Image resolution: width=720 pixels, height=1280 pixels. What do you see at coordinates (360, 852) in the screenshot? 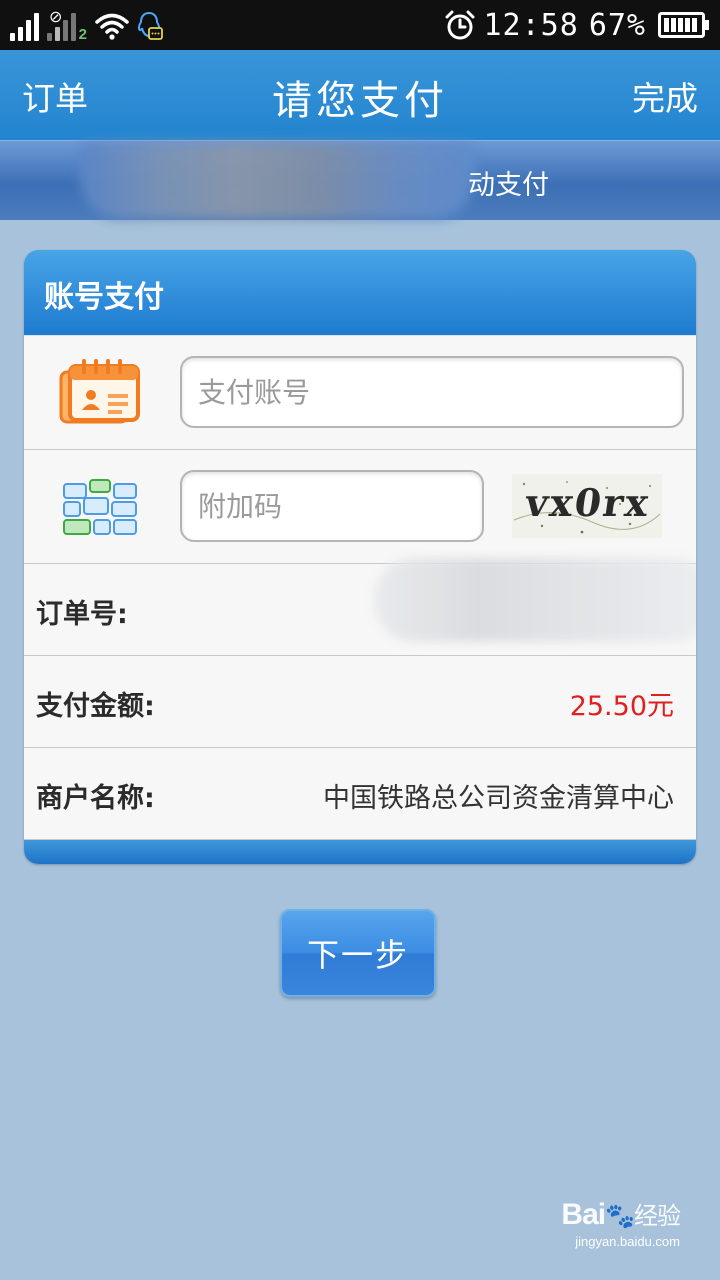
I see `card-footer` at bounding box center [360, 852].